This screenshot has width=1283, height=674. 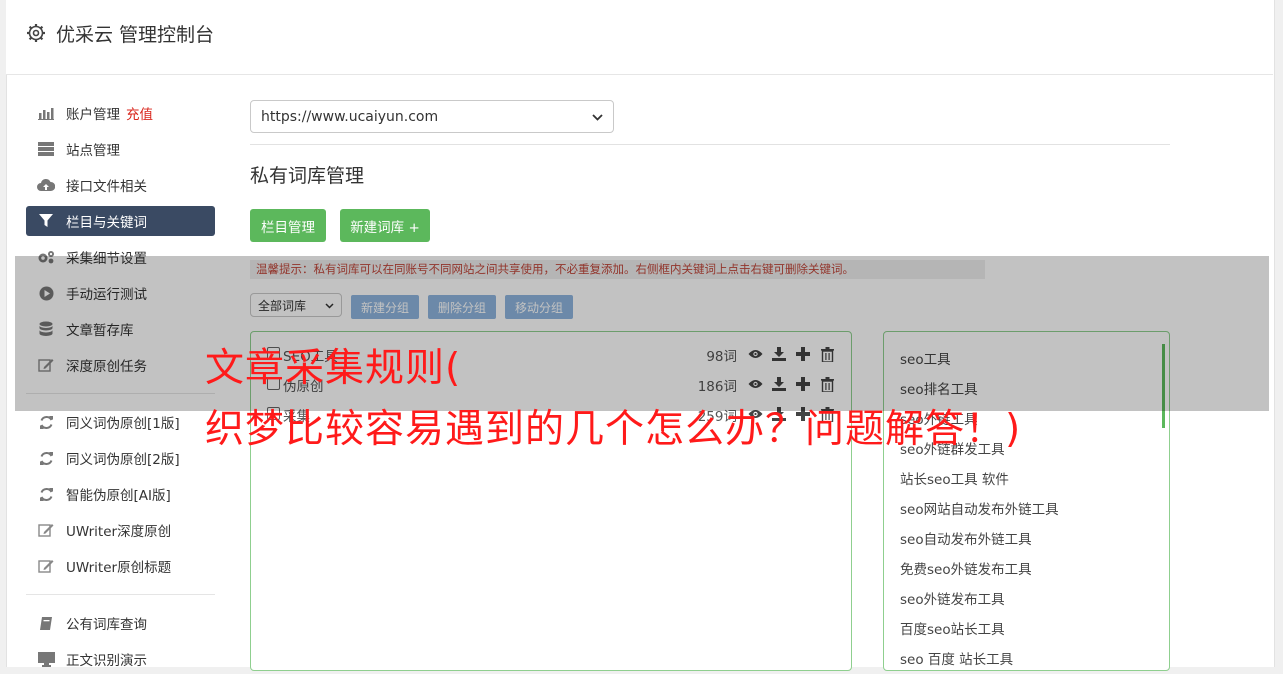 I want to click on sidebar-item-synonym-v1: 同义词伪原创[1版], so click(x=120, y=422).